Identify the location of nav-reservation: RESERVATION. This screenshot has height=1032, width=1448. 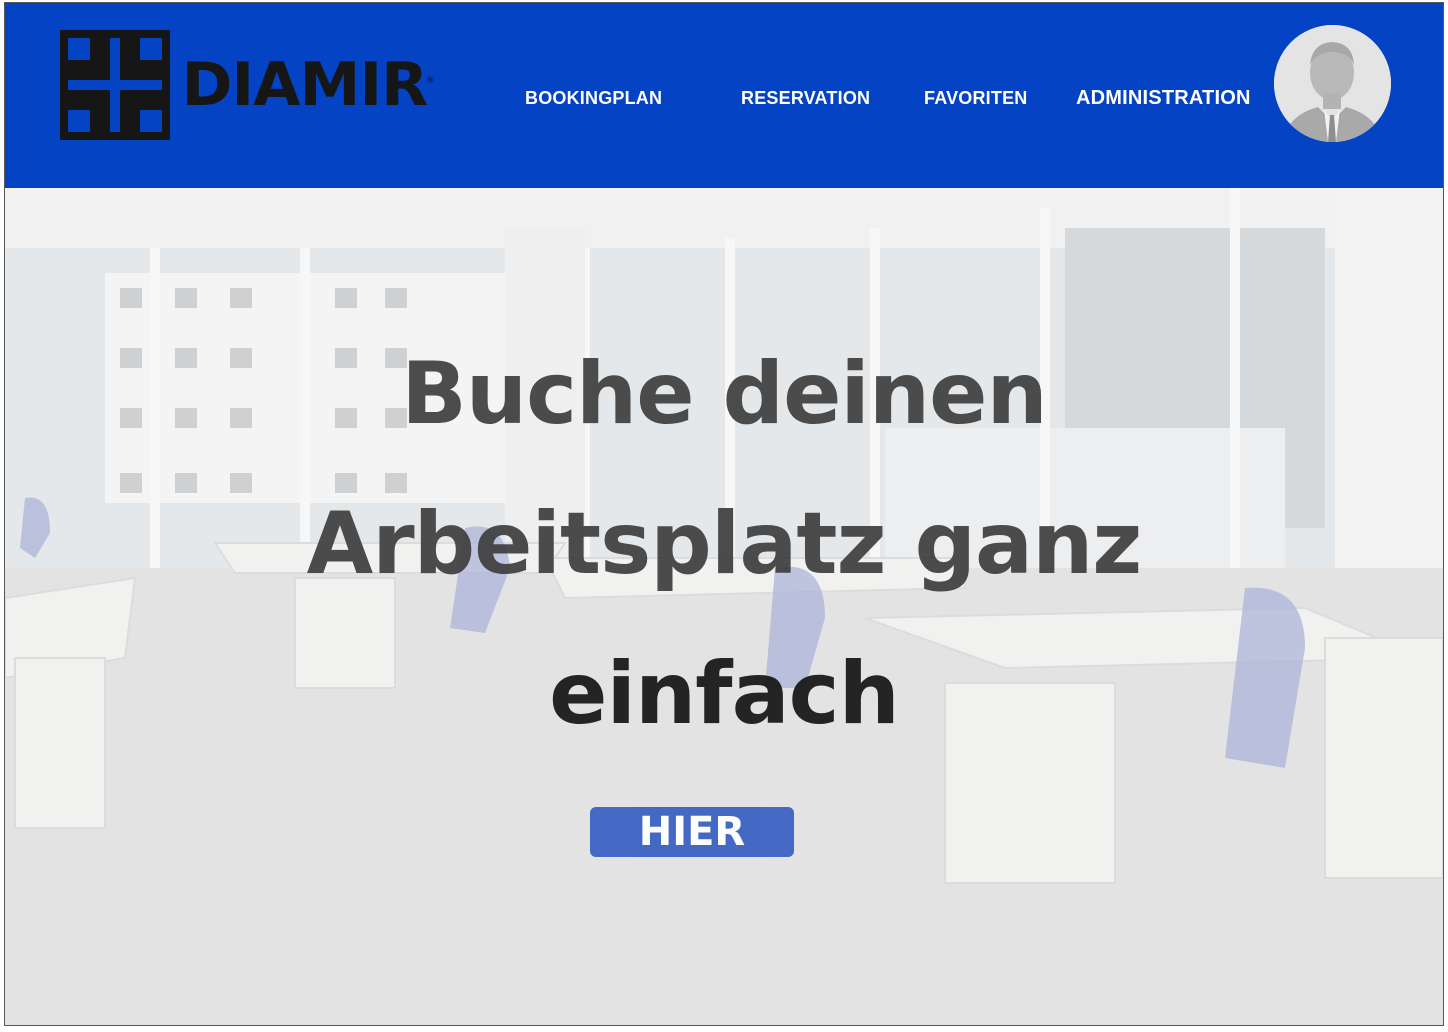
(805, 98).